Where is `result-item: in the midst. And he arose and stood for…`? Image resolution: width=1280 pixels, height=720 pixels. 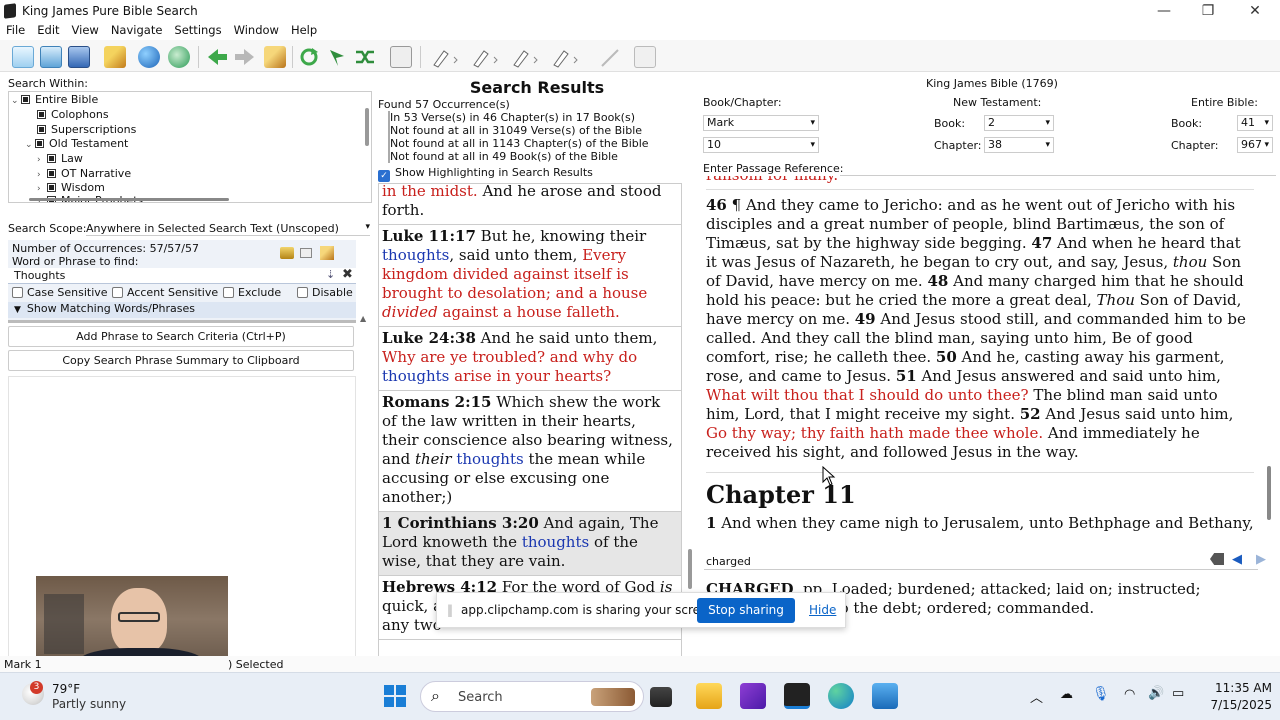
result-item: in the midst. And he arose and stood for… is located at coordinates (530, 204).